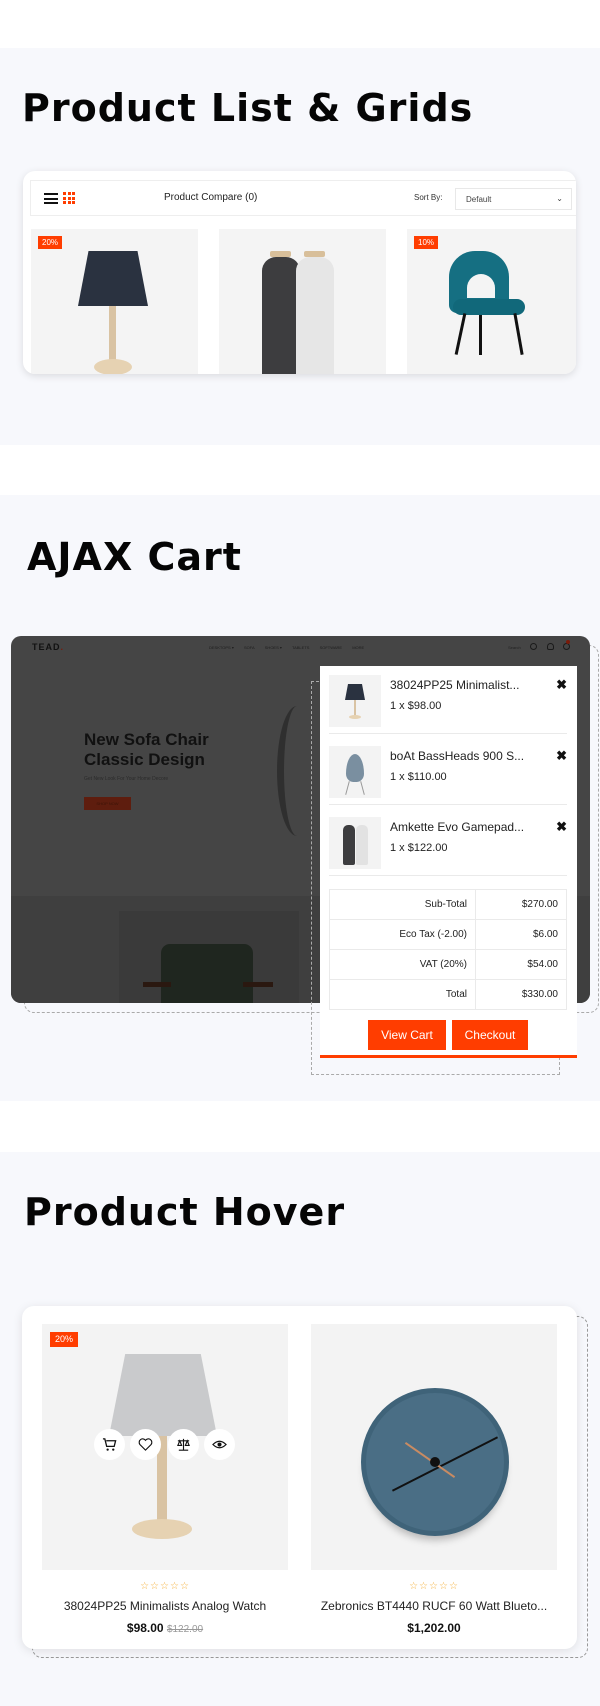 The height and width of the screenshot is (1706, 600). Describe the element at coordinates (301, 647) in the screenshot. I see `nav-item-tablets: TABLETS` at that location.